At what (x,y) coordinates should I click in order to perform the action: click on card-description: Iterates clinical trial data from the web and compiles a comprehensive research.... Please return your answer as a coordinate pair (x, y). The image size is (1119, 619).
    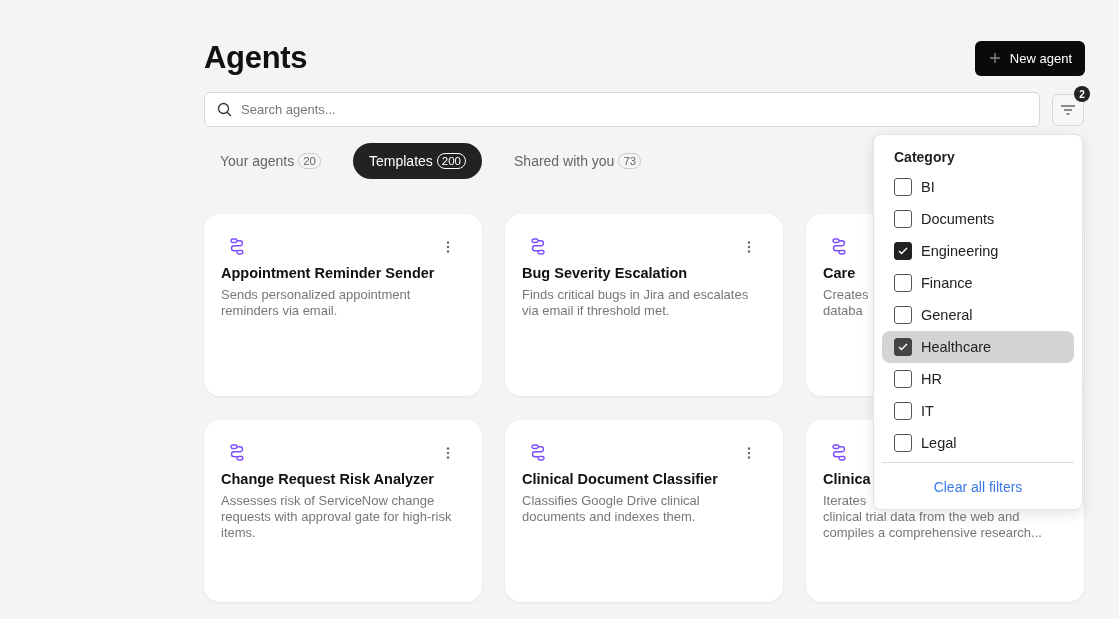
    Looking at the image, I should click on (932, 517).